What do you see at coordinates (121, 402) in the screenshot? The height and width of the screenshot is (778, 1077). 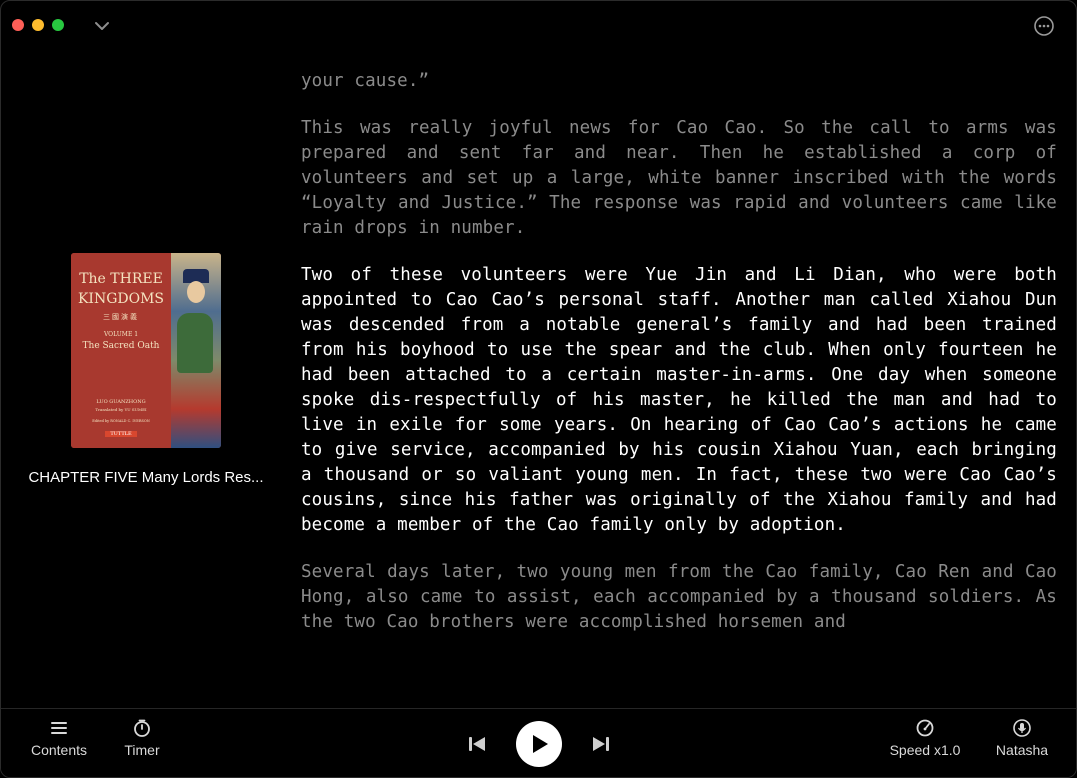 I see `cover-author: LUO GUANZHONG` at bounding box center [121, 402].